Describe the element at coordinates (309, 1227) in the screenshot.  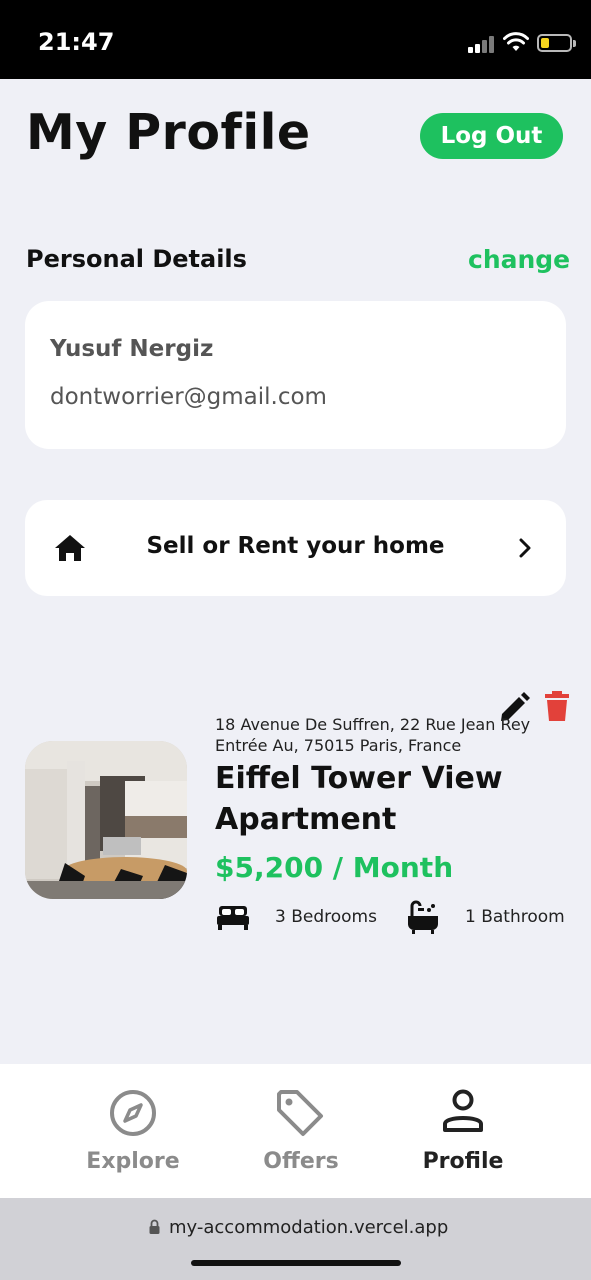
I see `url-text: my-accommodation.vercel.app` at that location.